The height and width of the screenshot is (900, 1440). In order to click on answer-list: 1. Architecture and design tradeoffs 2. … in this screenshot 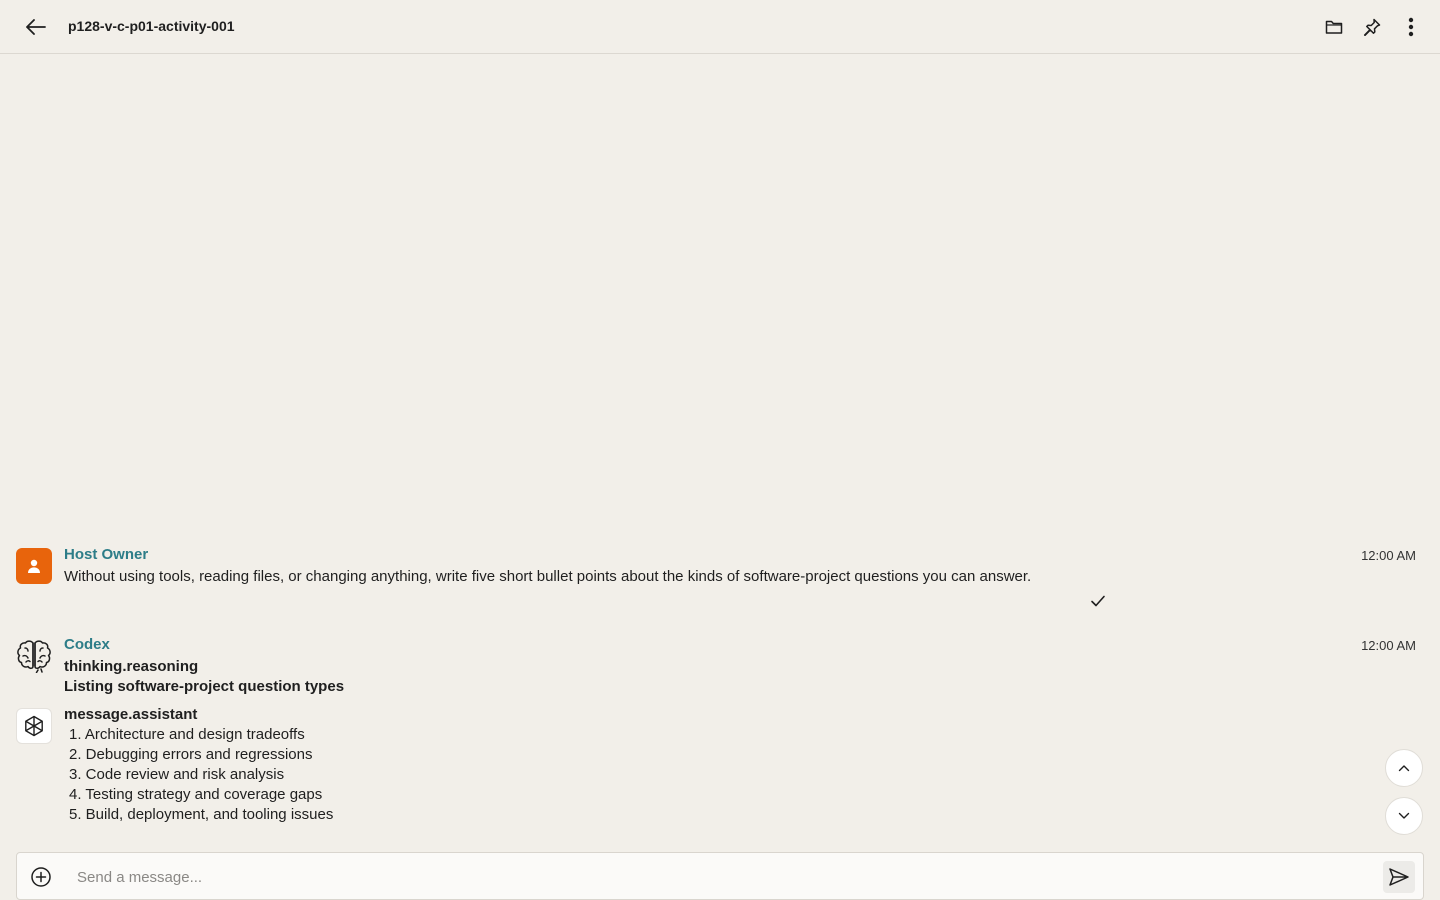, I will do `click(201, 775)`.